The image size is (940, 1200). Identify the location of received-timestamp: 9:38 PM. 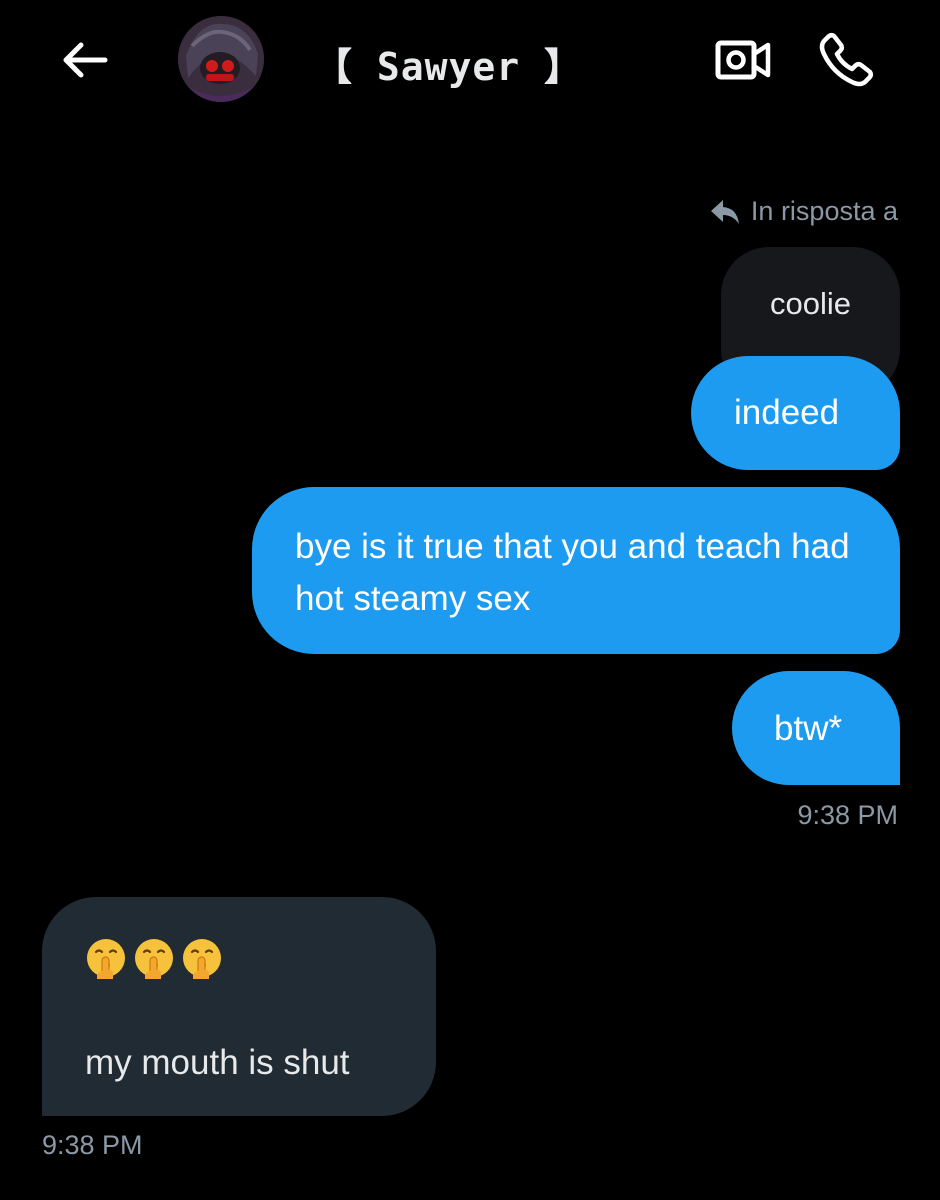
(92, 1145).